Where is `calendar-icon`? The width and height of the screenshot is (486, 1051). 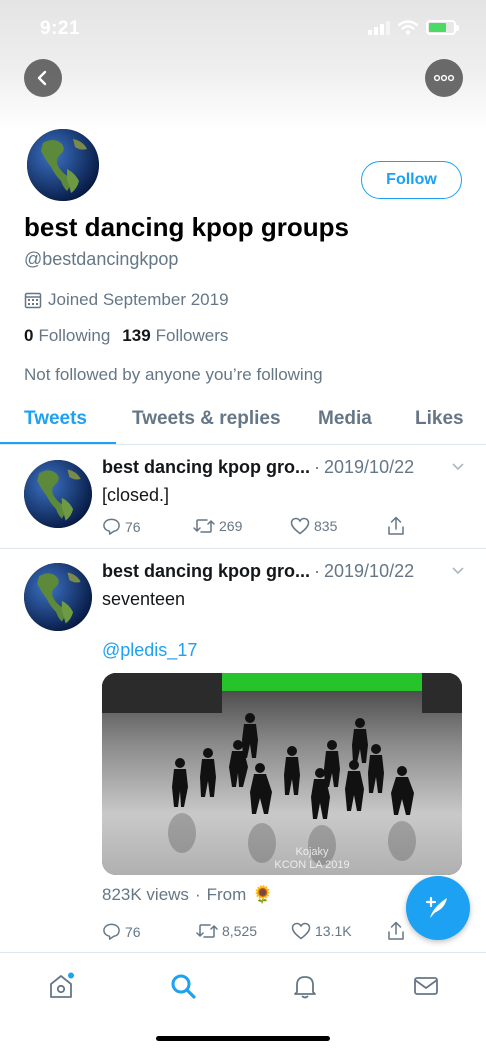
calendar-icon is located at coordinates (33, 300).